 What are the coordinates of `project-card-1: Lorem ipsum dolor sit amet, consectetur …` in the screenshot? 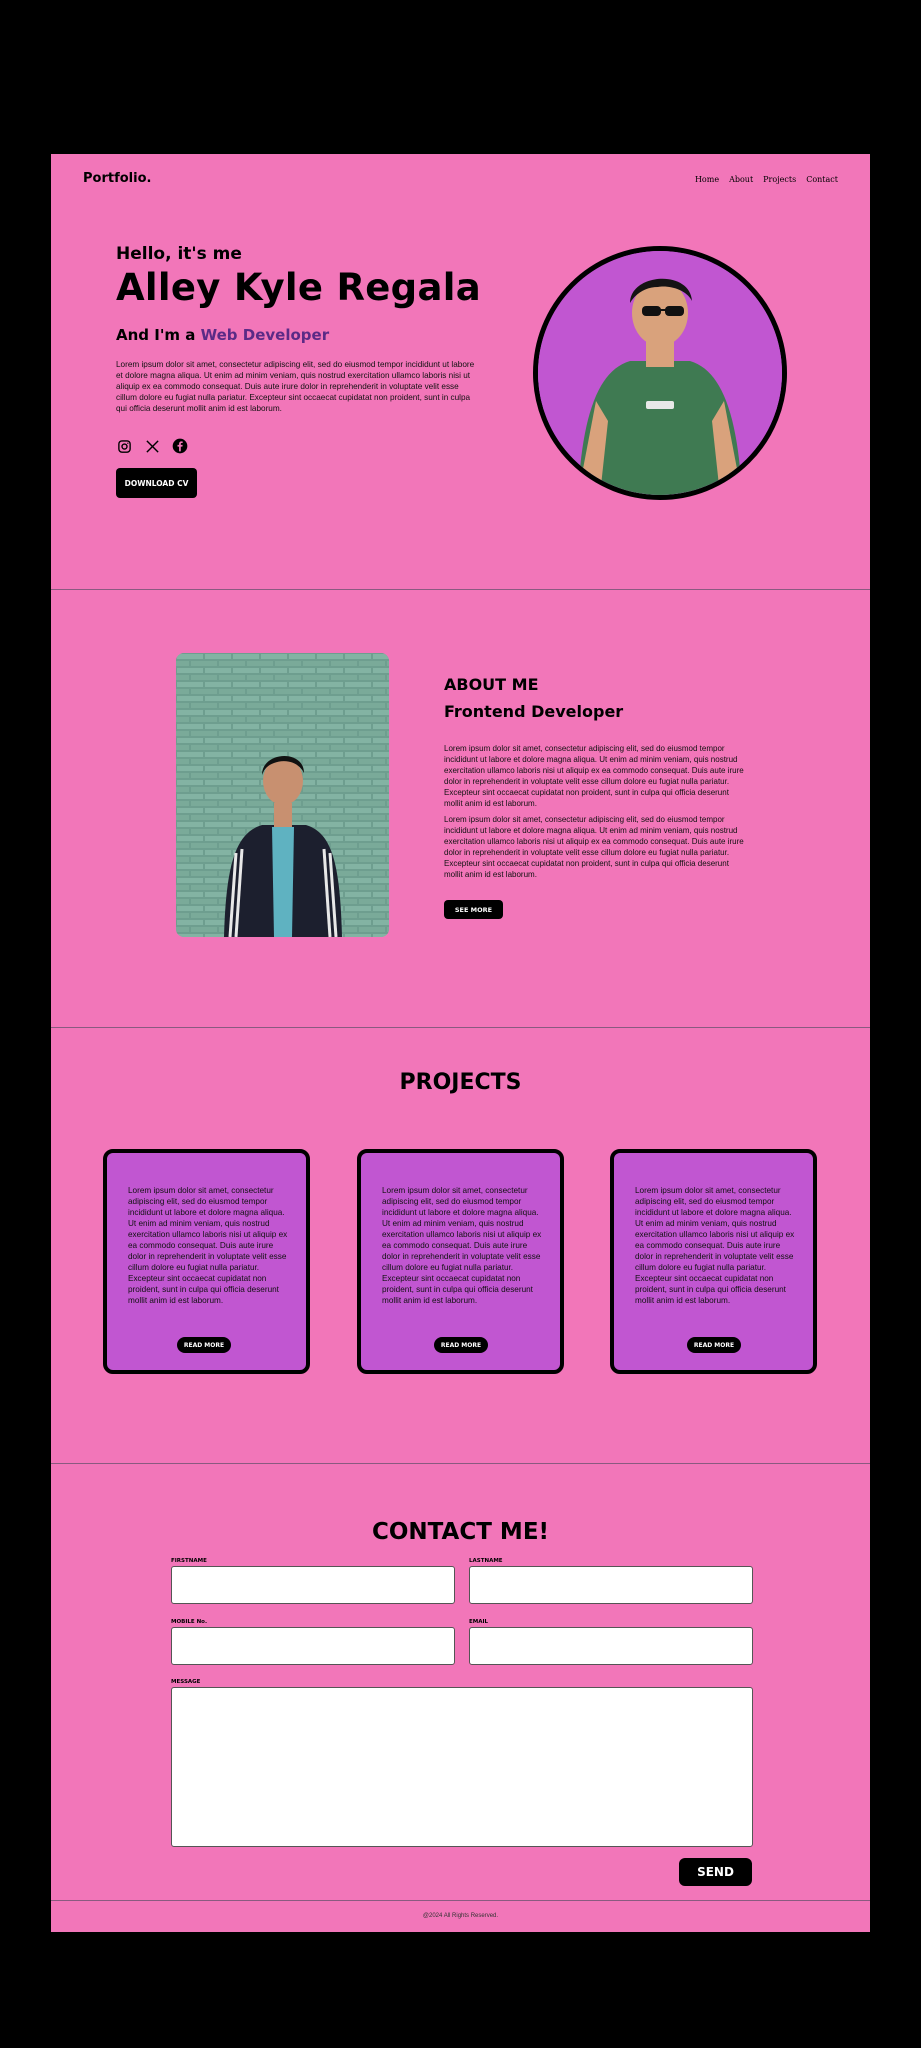 It's located at (206, 1261).